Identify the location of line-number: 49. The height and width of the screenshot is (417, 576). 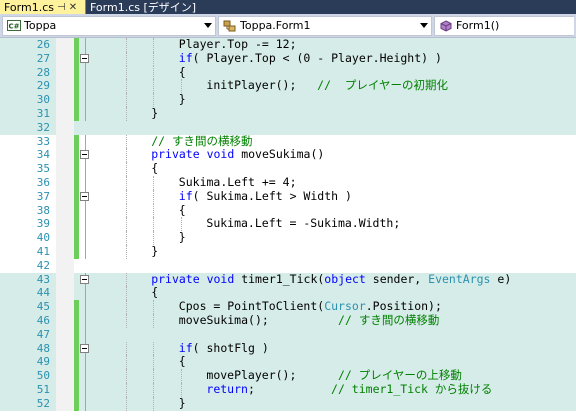
(43, 362).